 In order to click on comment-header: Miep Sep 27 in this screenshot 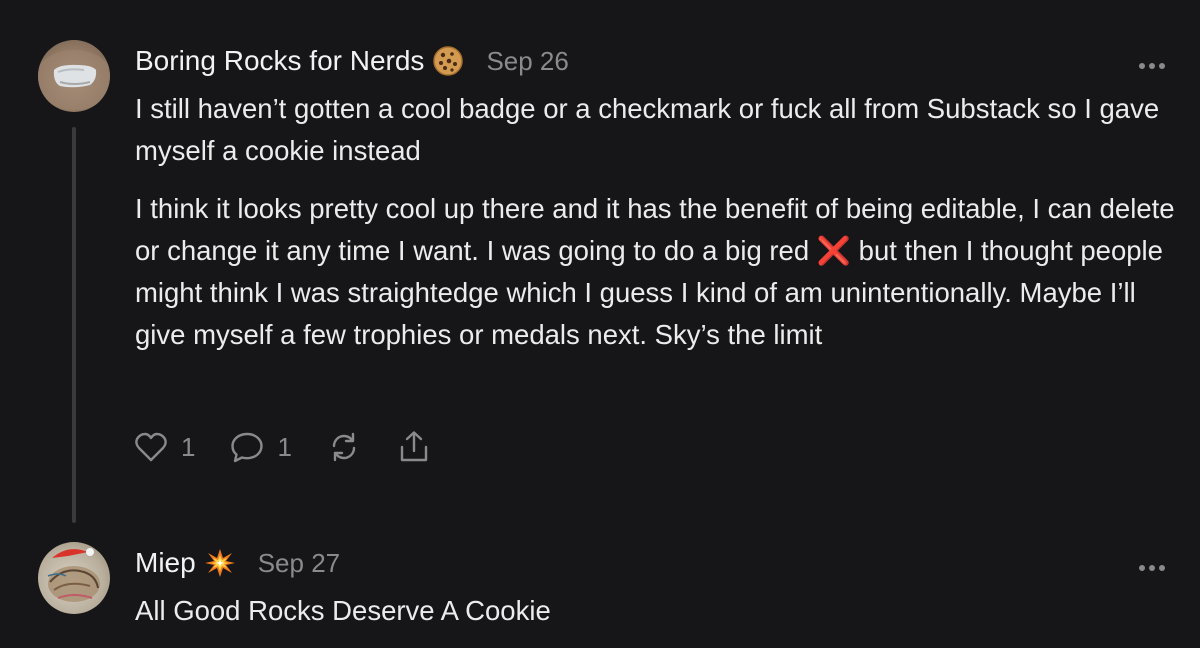, I will do `click(237, 563)`.